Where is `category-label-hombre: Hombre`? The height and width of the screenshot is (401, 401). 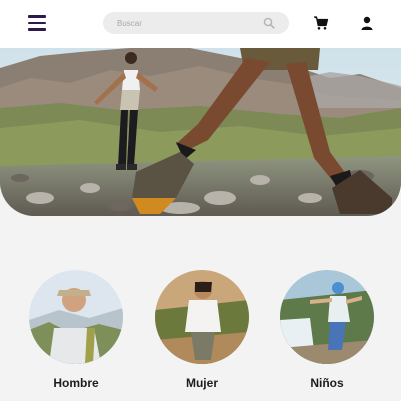 category-label-hombre: Hombre is located at coordinates (76, 383).